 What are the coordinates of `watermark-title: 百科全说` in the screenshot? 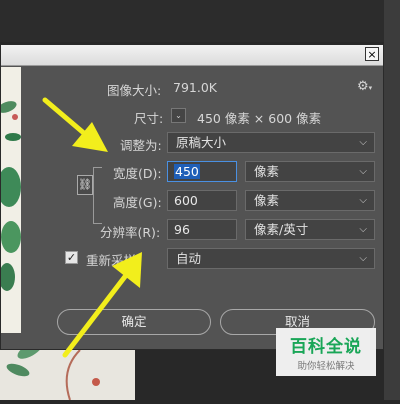 It's located at (326, 347).